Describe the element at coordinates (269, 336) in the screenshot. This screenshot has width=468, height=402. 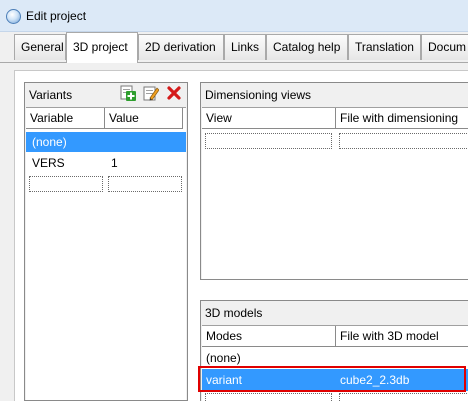
I see `models-col-modes: Modes` at that location.